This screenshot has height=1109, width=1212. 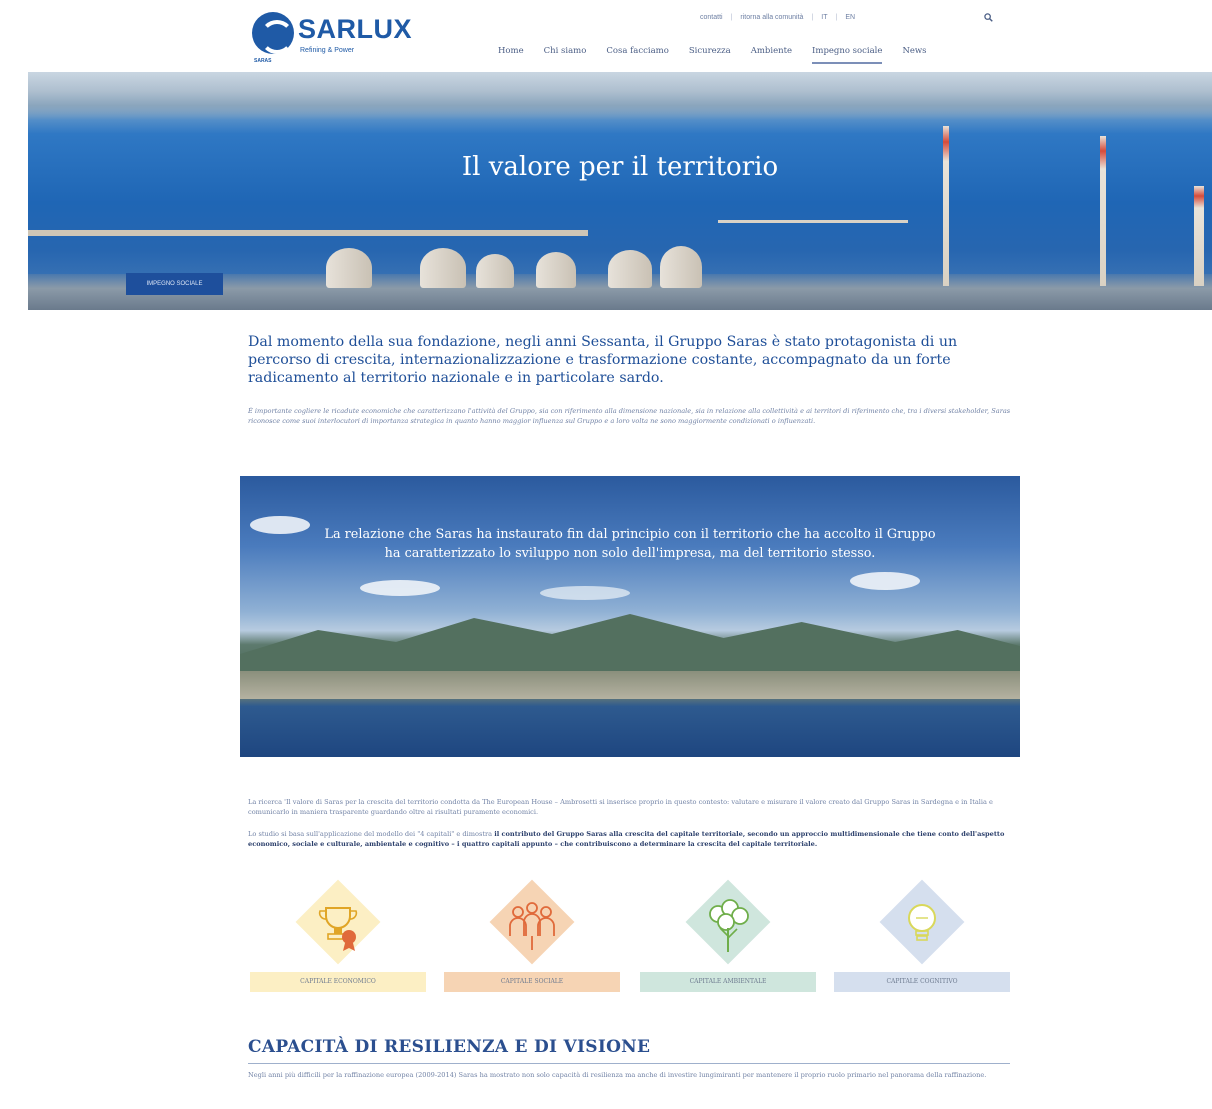 I want to click on trees-icon, so click(x=729, y=925).